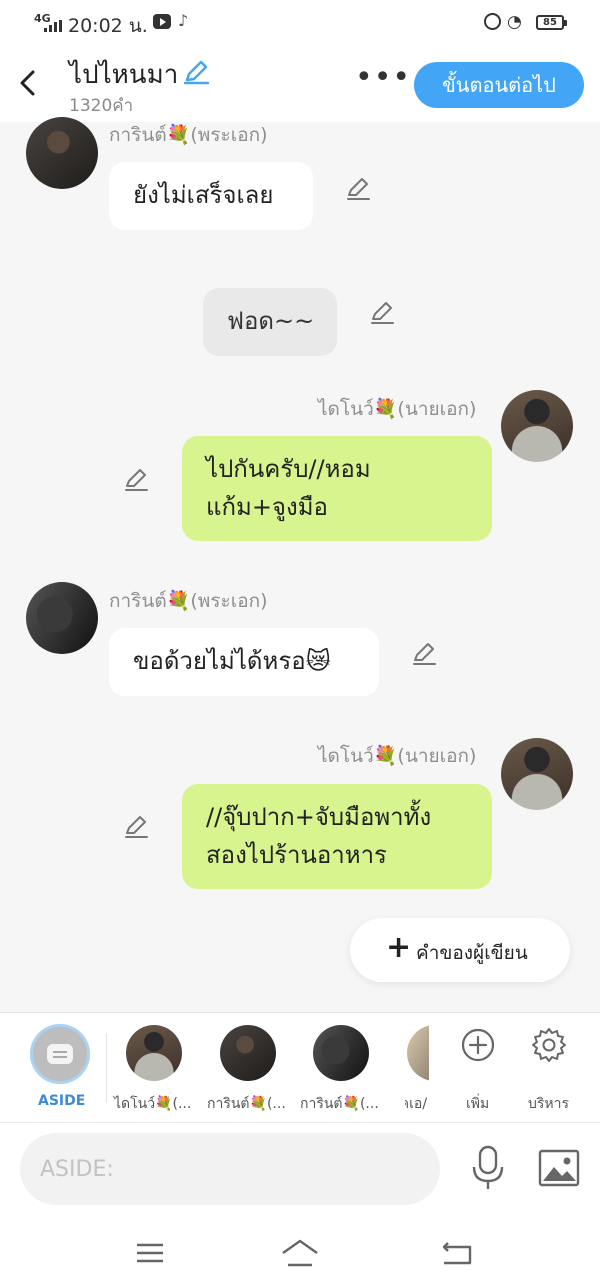 The image size is (600, 1287). I want to click on plus-icon: +, so click(399, 947).